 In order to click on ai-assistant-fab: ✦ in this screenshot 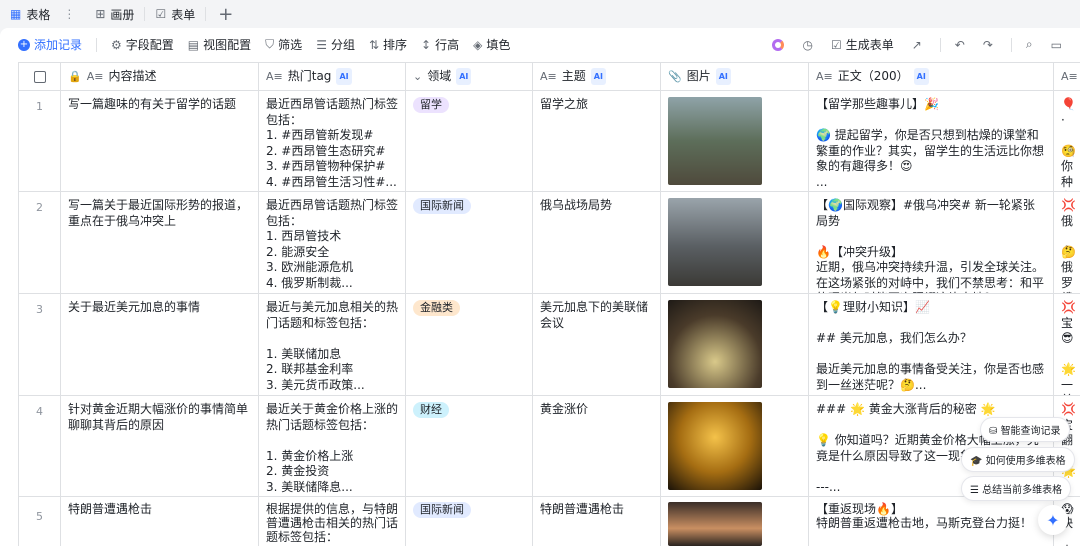, I will do `click(1053, 520)`.